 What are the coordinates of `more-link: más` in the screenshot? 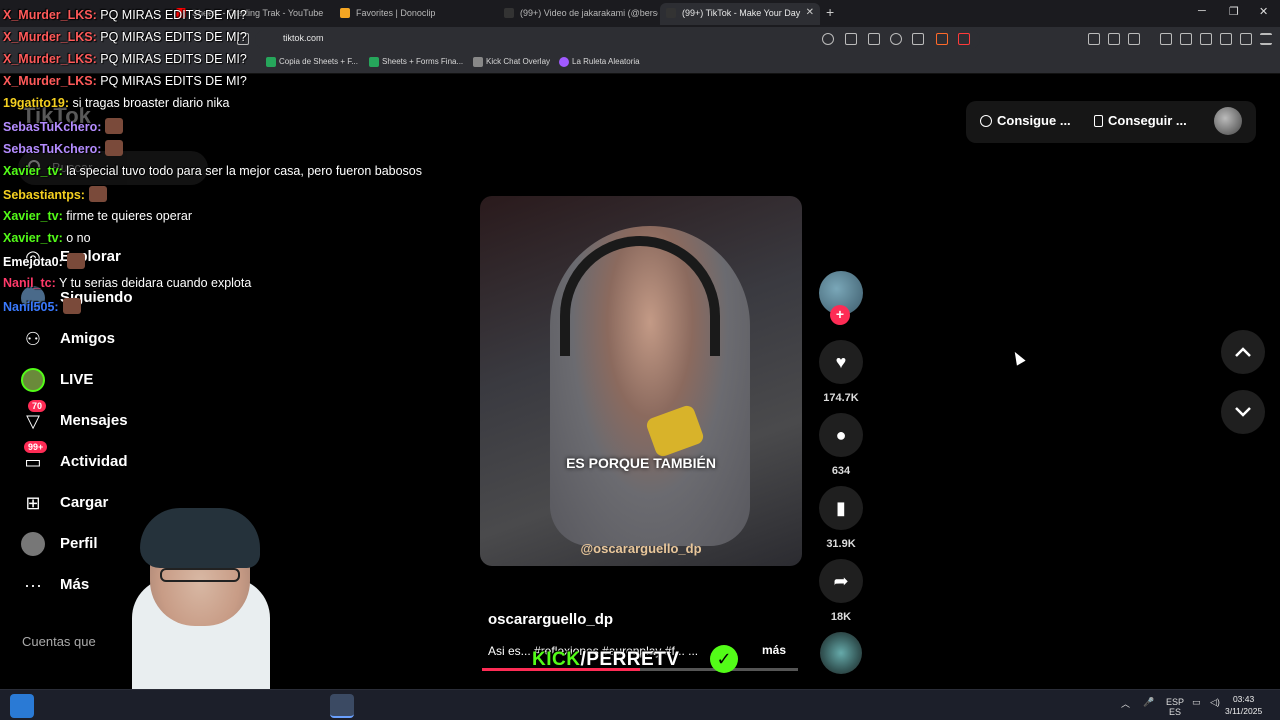 It's located at (774, 650).